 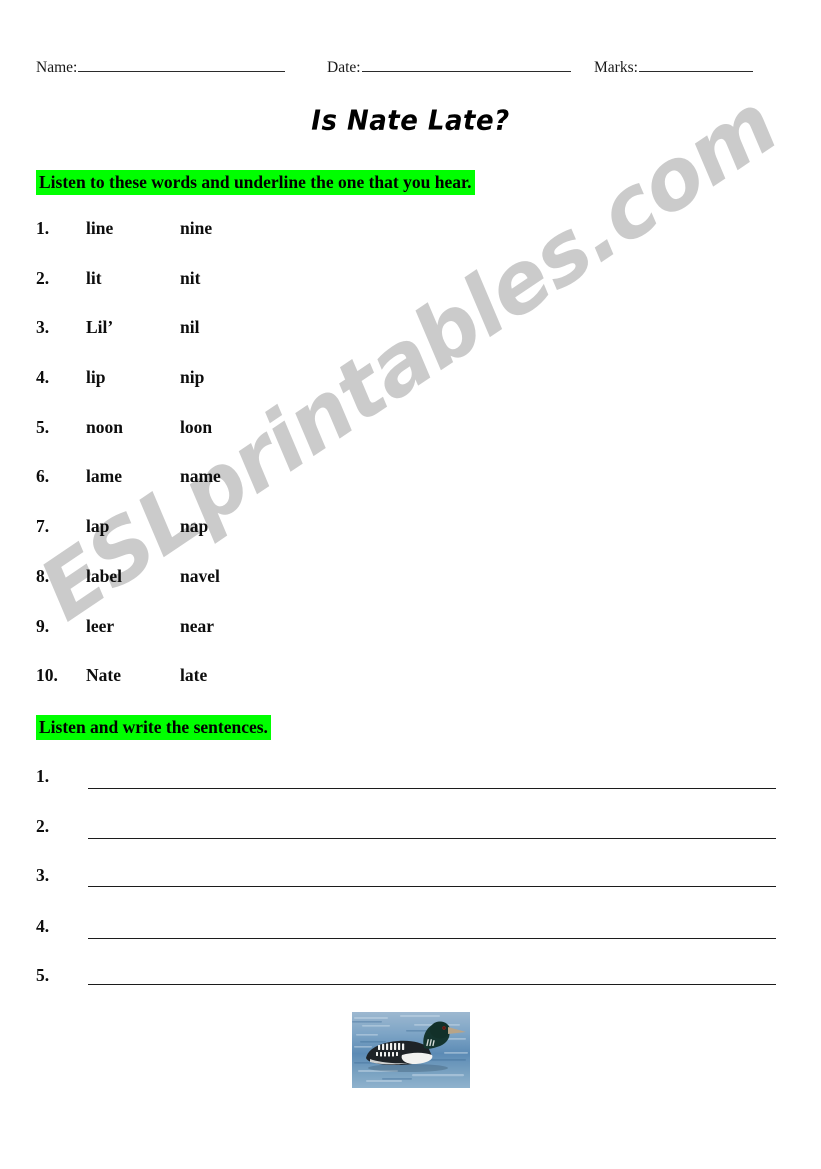 I want to click on word-row-number: 1., so click(x=43, y=228).